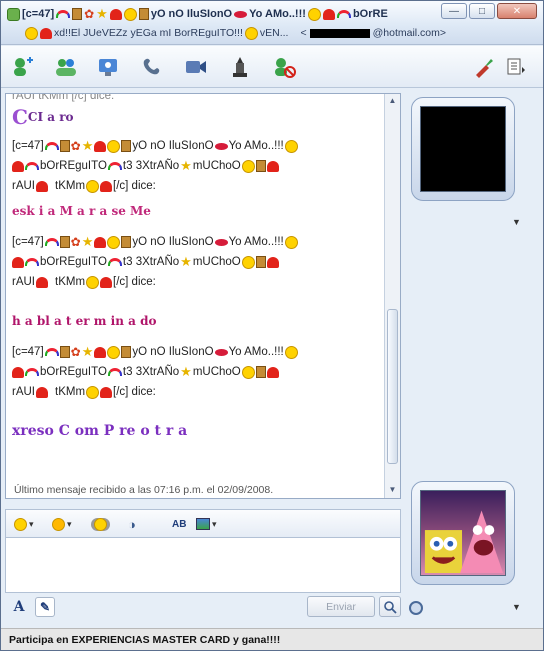  What do you see at coordinates (179, 524) in the screenshot?
I see `font-button: AB` at bounding box center [179, 524].